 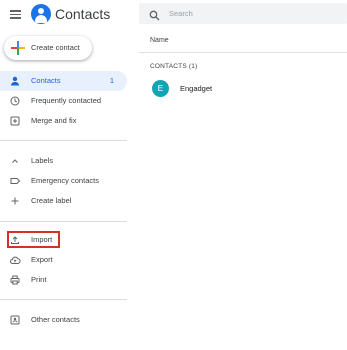 I want to click on sidebar-item-emergency-contacts: Emergency contacts, so click(x=63, y=181).